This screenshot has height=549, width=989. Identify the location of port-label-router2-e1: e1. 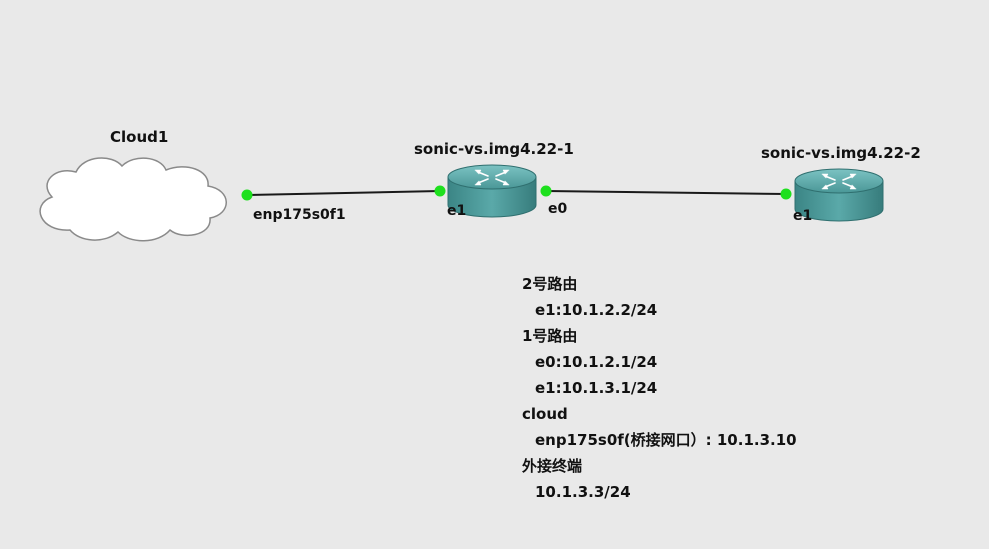
(803, 216).